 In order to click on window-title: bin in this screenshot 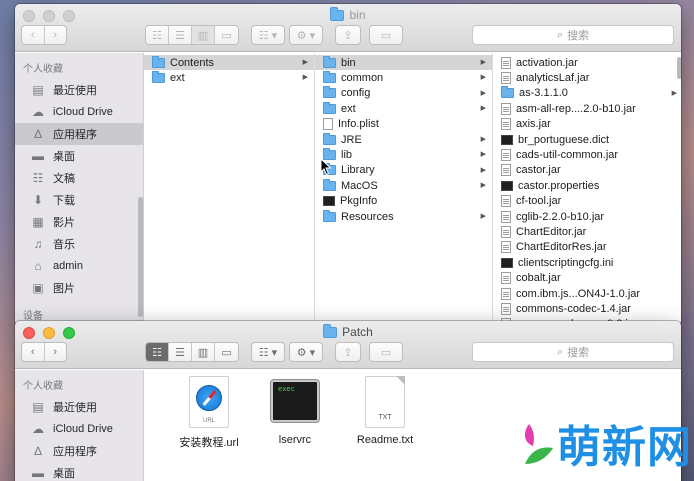, I will do `click(348, 14)`.